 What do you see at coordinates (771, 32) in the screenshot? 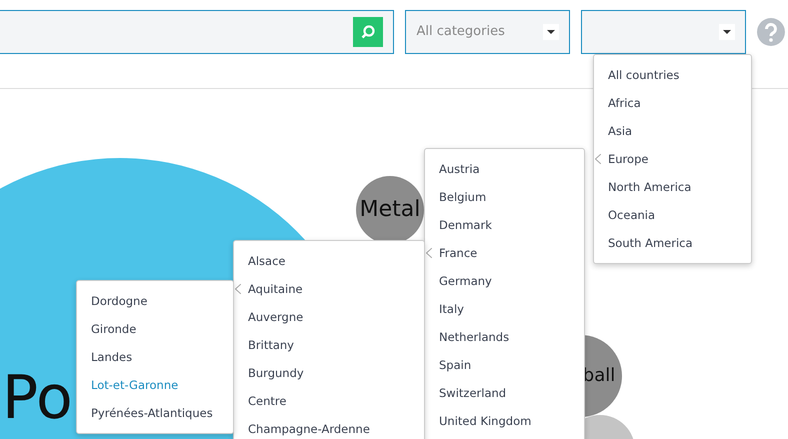
I see `help-icon` at bounding box center [771, 32].